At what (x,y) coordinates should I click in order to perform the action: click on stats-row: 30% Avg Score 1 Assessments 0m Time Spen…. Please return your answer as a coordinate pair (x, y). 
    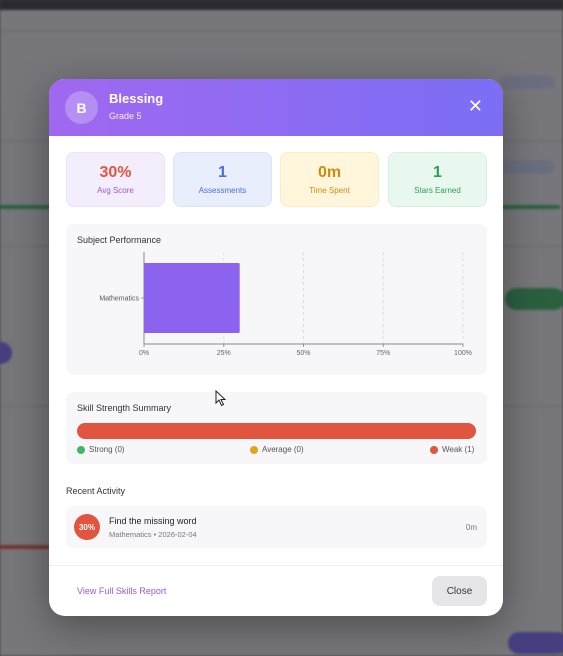
    Looking at the image, I should click on (276, 179).